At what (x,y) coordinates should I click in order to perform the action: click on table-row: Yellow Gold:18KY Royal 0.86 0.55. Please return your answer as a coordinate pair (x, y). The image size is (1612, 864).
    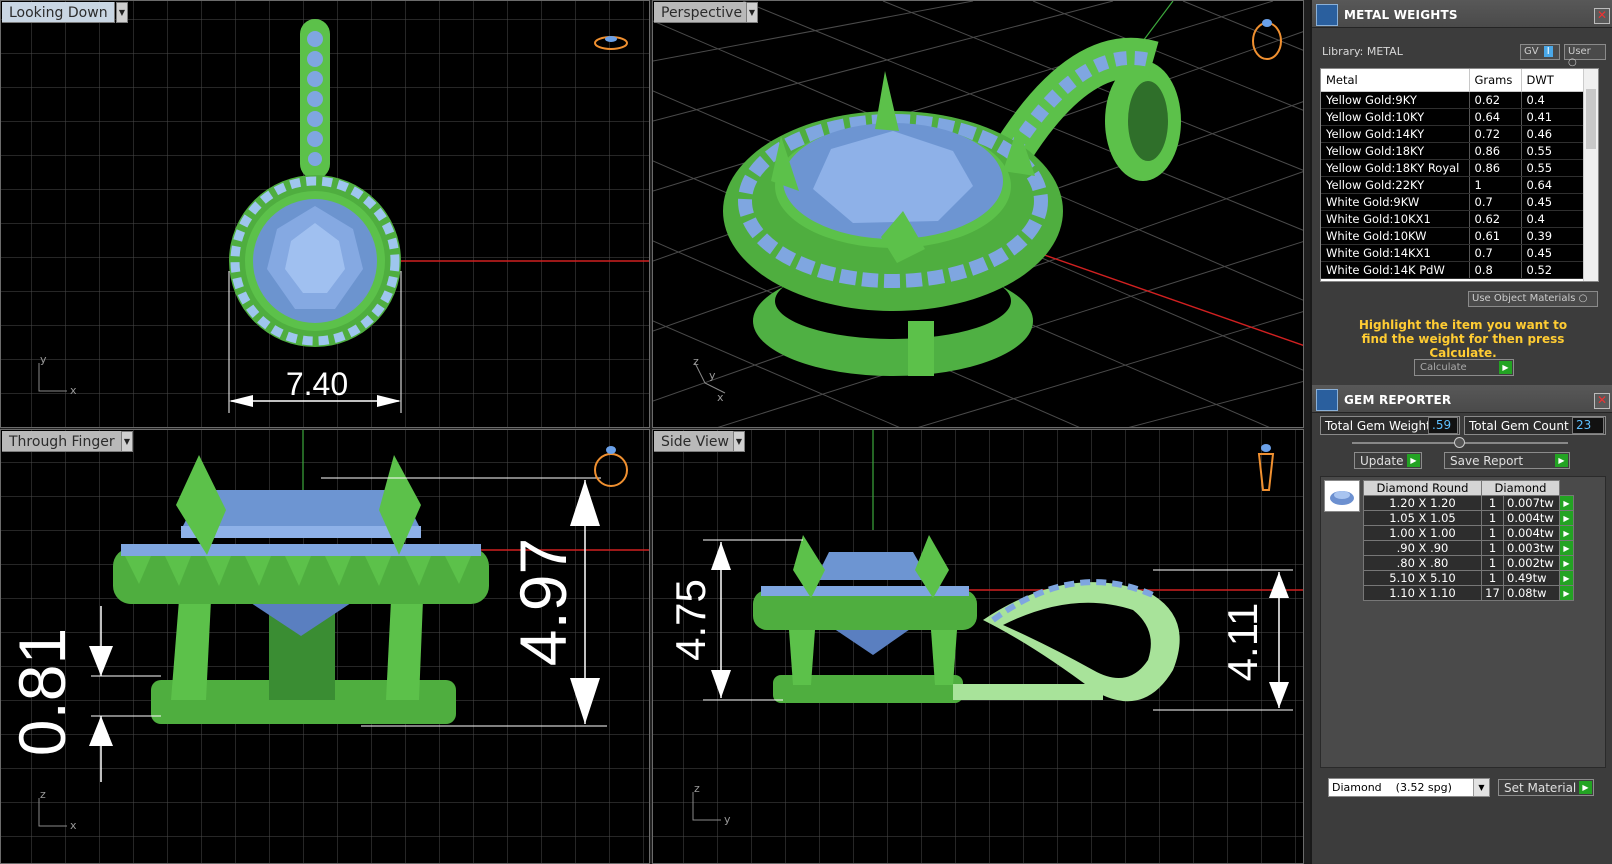
    Looking at the image, I should click on (1453, 168).